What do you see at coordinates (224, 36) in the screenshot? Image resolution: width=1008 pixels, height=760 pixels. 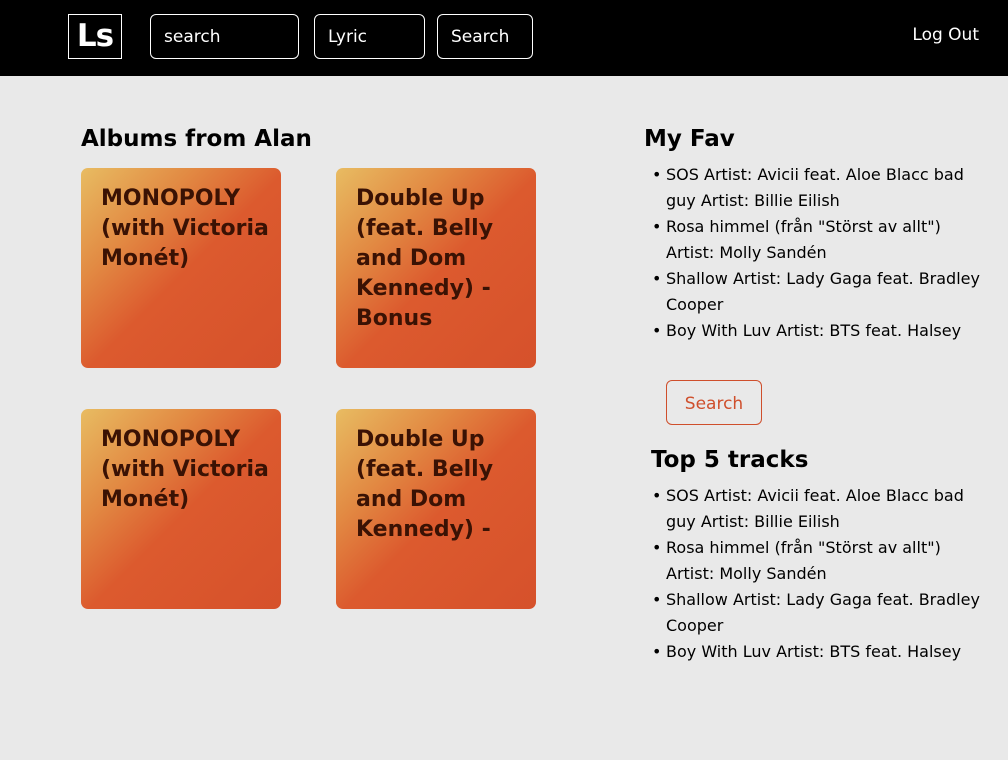 I see `search-input: search` at bounding box center [224, 36].